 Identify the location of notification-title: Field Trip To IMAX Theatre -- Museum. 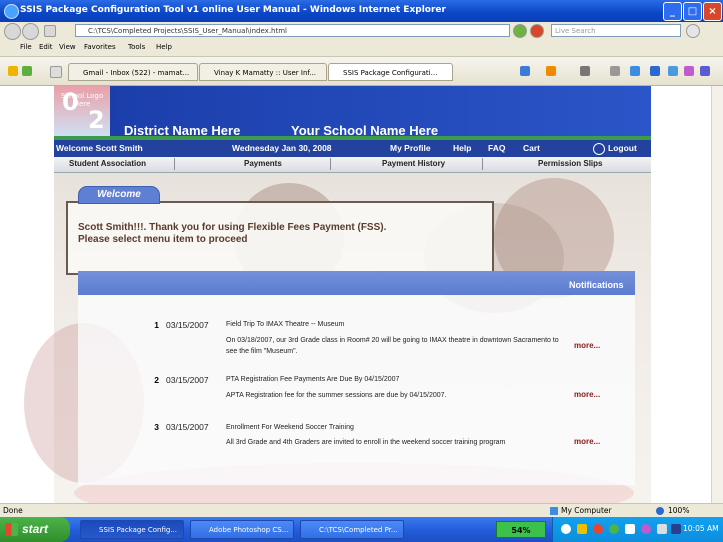
(285, 324).